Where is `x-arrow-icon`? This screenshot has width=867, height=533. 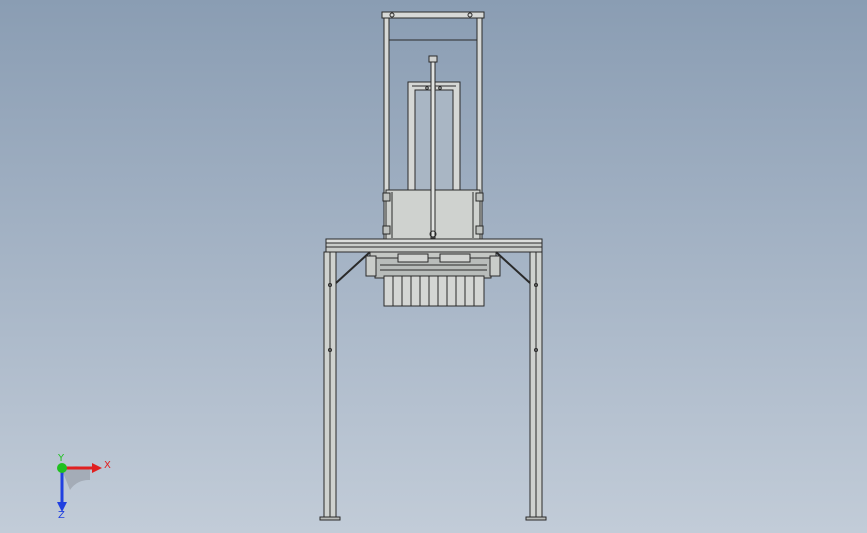 x-arrow-icon is located at coordinates (97, 468).